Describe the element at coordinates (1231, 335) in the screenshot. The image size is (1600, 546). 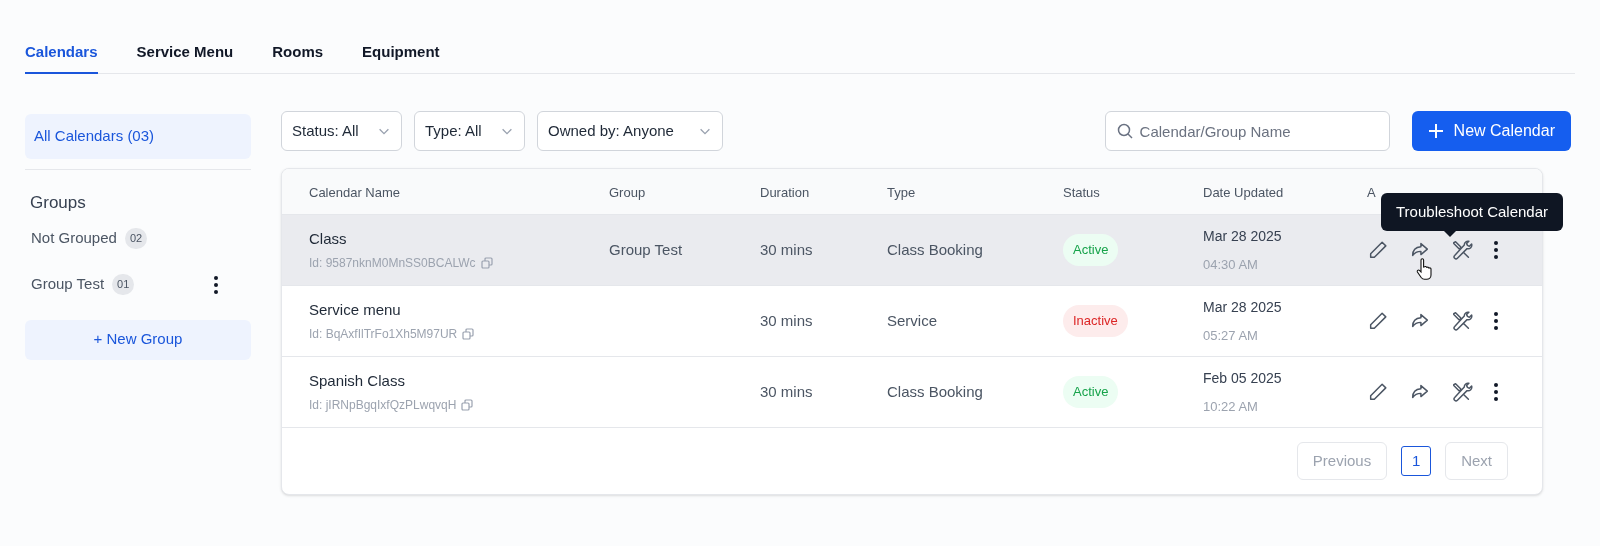
I see `time-text: 05:27 AM` at that location.